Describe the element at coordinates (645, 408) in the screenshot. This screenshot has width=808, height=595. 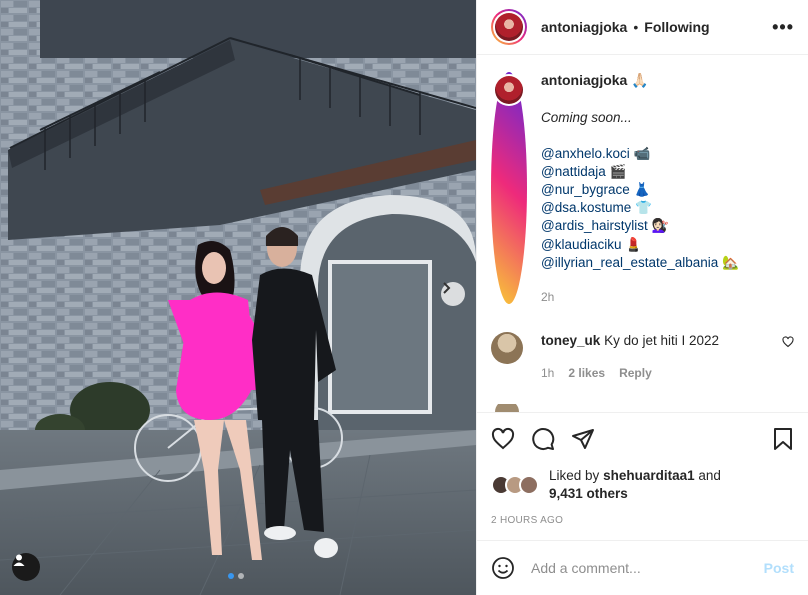
I see `next-comment-peek` at that location.